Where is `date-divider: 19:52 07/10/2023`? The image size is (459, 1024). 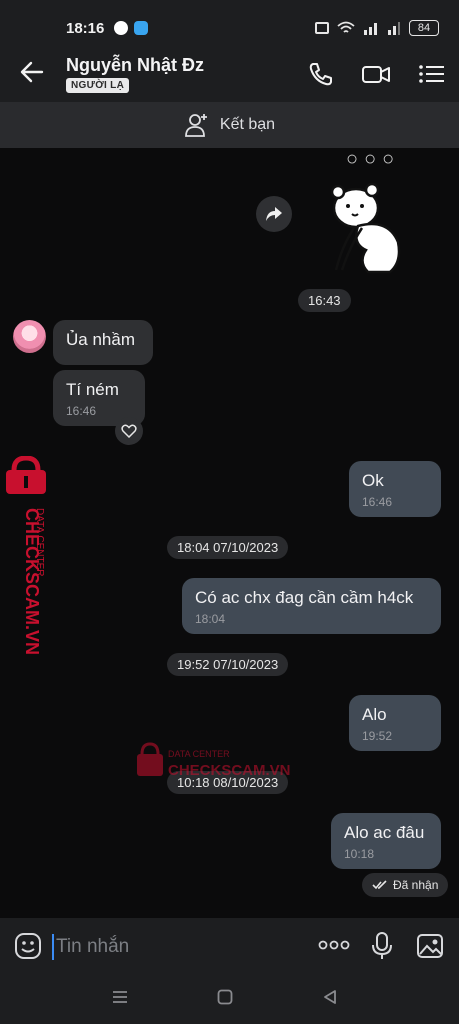 date-divider: 19:52 07/10/2023 is located at coordinates (228, 664).